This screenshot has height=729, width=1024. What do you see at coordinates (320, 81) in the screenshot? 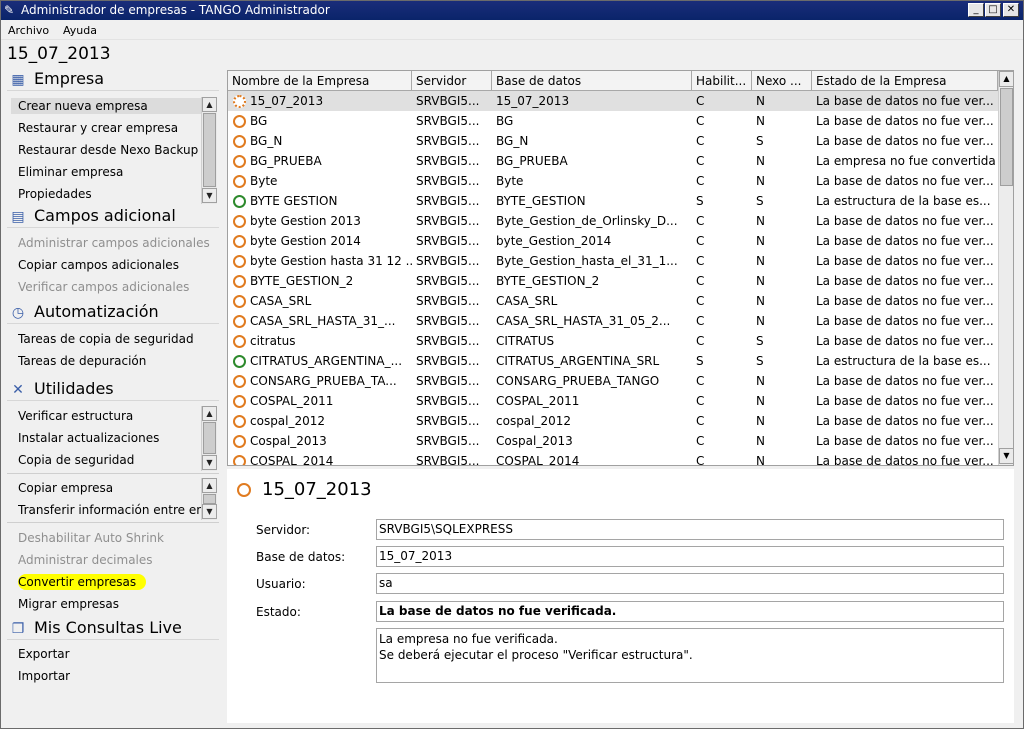
I see `column-header-nombre: Nombre de la Empresa` at bounding box center [320, 81].